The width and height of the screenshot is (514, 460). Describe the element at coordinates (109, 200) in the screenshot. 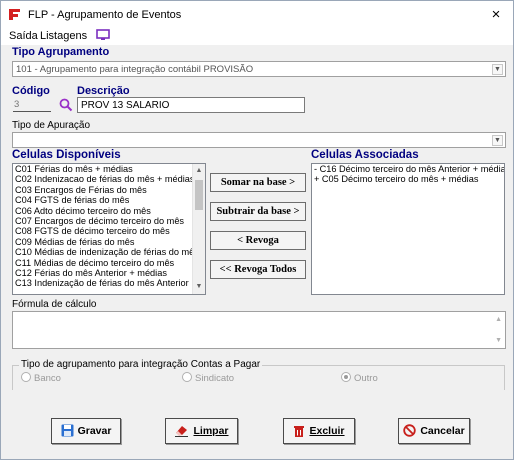

I see `list-item: C04 FGTS de férias do mês` at that location.